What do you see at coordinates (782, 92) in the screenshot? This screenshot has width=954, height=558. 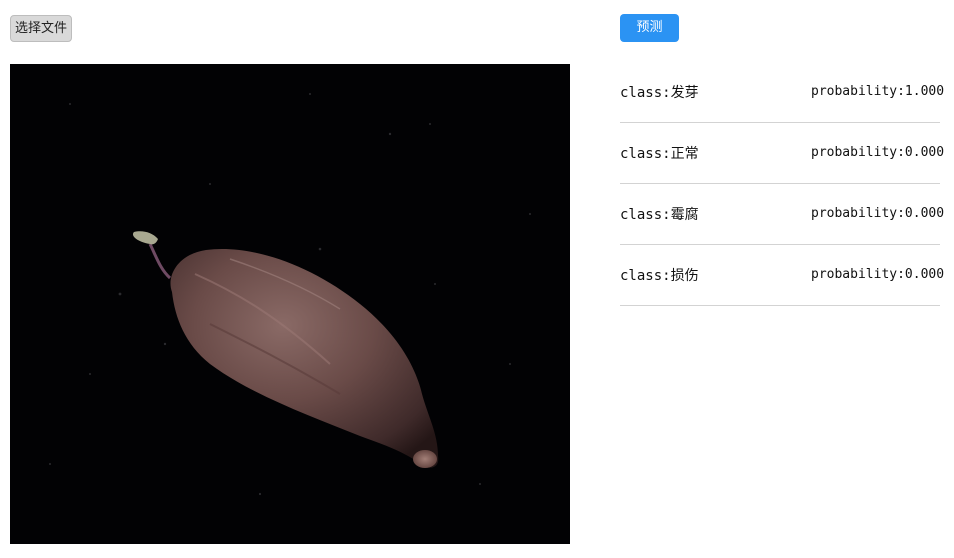 I see `result-row: class:发芽 probability:1.000` at bounding box center [782, 92].